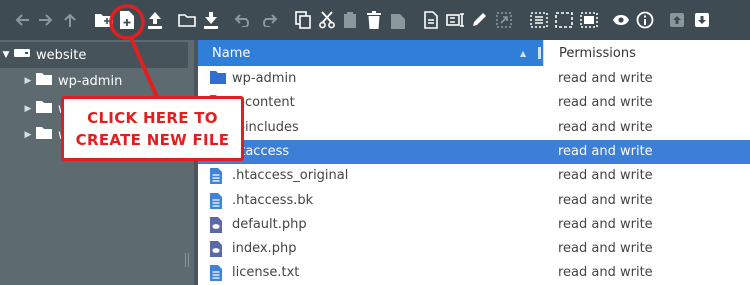  Describe the element at coordinates (645, 20) in the screenshot. I see `info-icon` at that location.